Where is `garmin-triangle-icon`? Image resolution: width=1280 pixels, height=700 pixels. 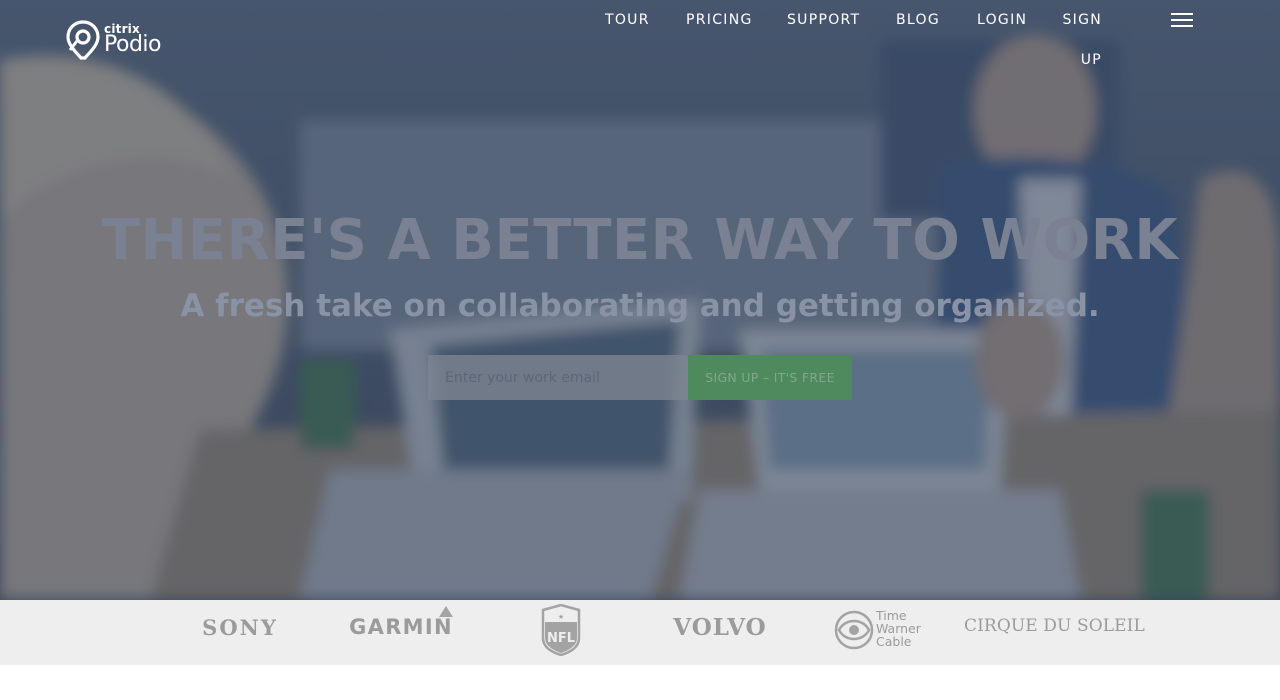 garmin-triangle-icon is located at coordinates (446, 611).